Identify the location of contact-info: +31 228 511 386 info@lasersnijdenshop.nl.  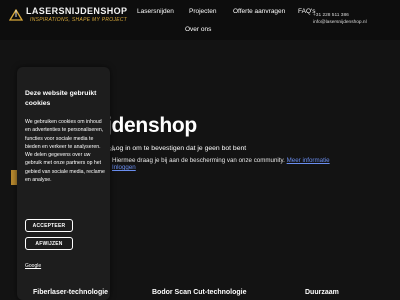
(340, 19).